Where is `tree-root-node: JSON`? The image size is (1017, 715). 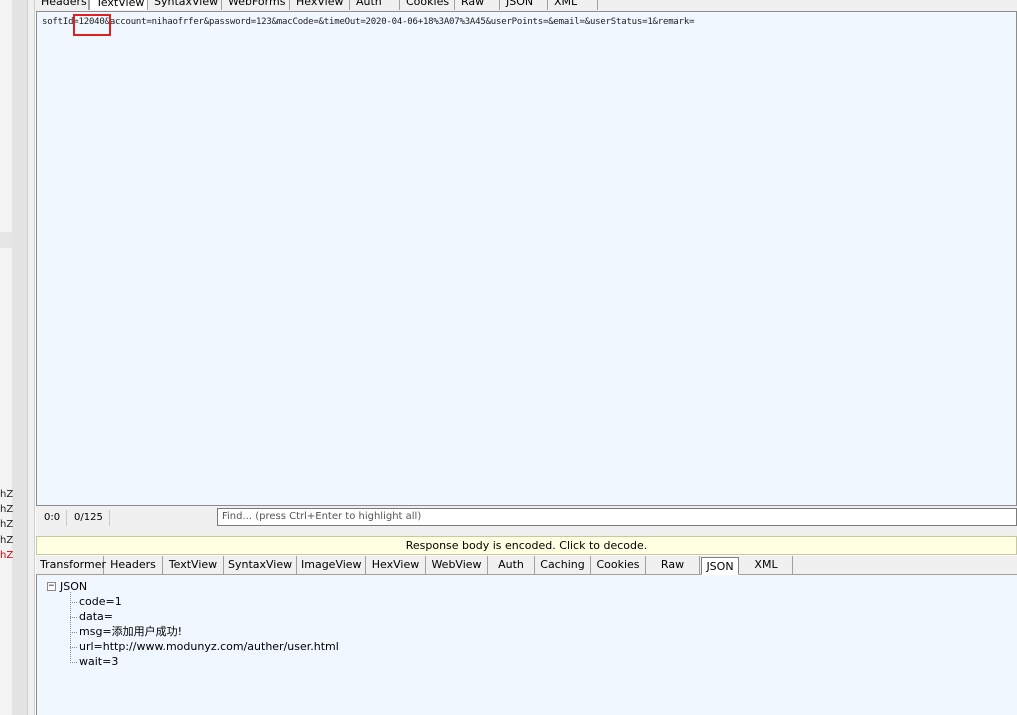
tree-root-node: JSON is located at coordinates (73, 586).